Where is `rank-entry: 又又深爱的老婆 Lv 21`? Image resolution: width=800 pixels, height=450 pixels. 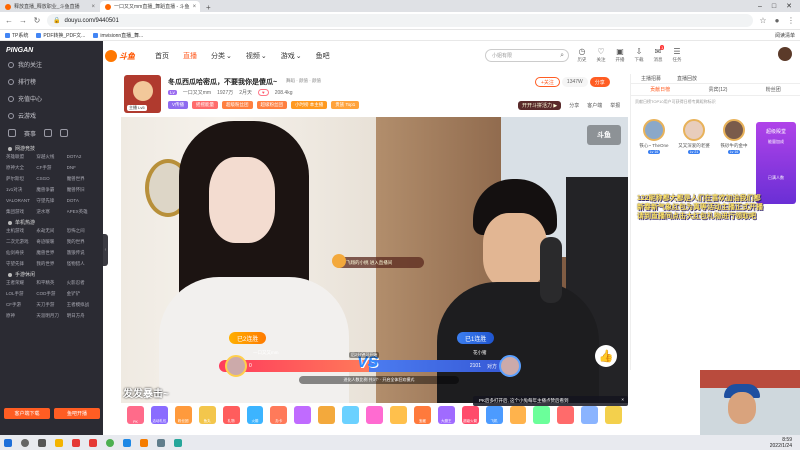 rank-entry: 又又深爱的老婆 Lv 21 is located at coordinates (694, 136).